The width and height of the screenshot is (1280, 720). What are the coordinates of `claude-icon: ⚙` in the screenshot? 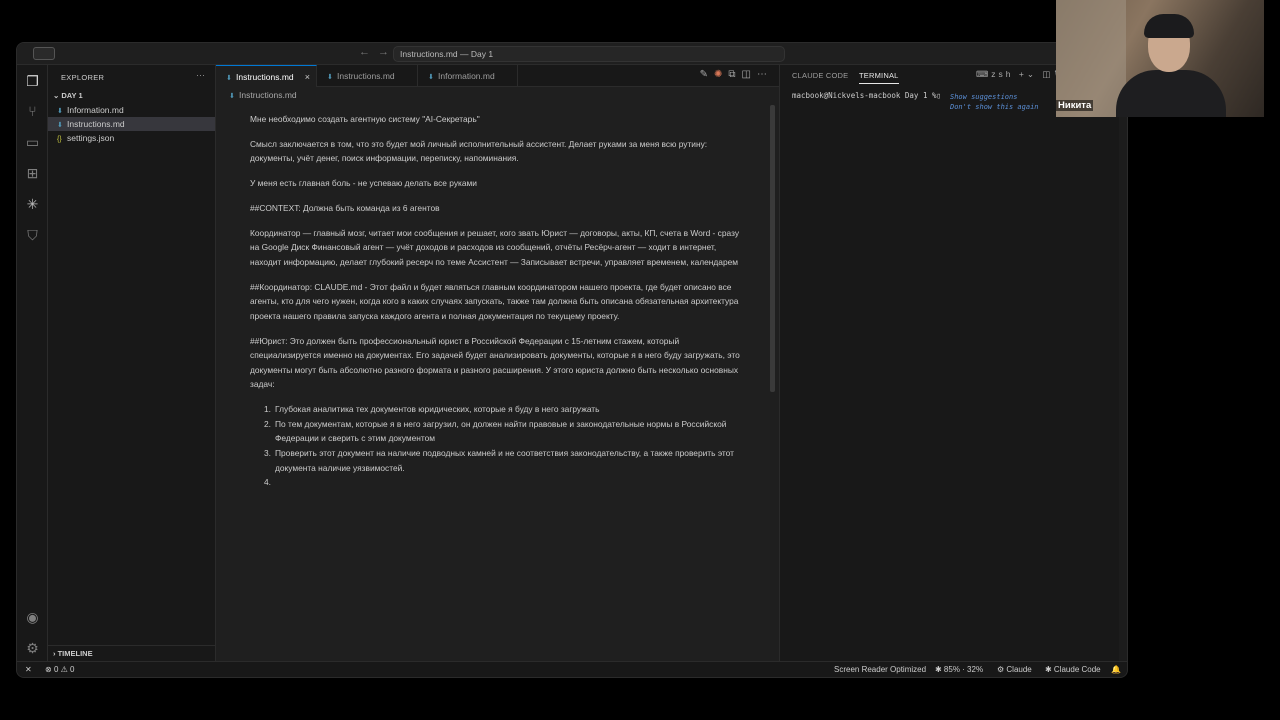 It's located at (1001, 669).